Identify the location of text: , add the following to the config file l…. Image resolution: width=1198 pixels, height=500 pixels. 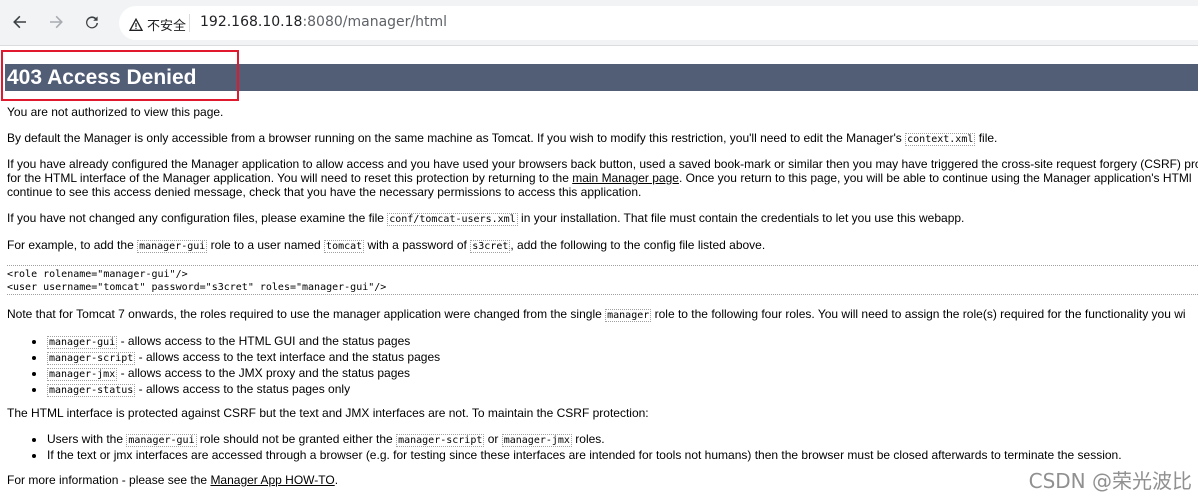
(638, 245).